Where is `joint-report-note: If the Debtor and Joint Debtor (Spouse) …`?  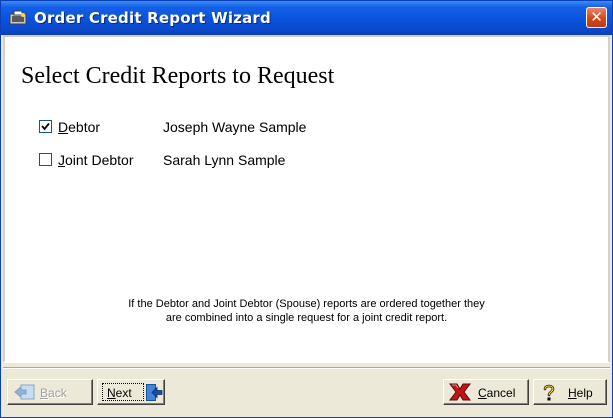
joint-report-note: If the Debtor and Joint Debtor (Spouse) … is located at coordinates (306, 311).